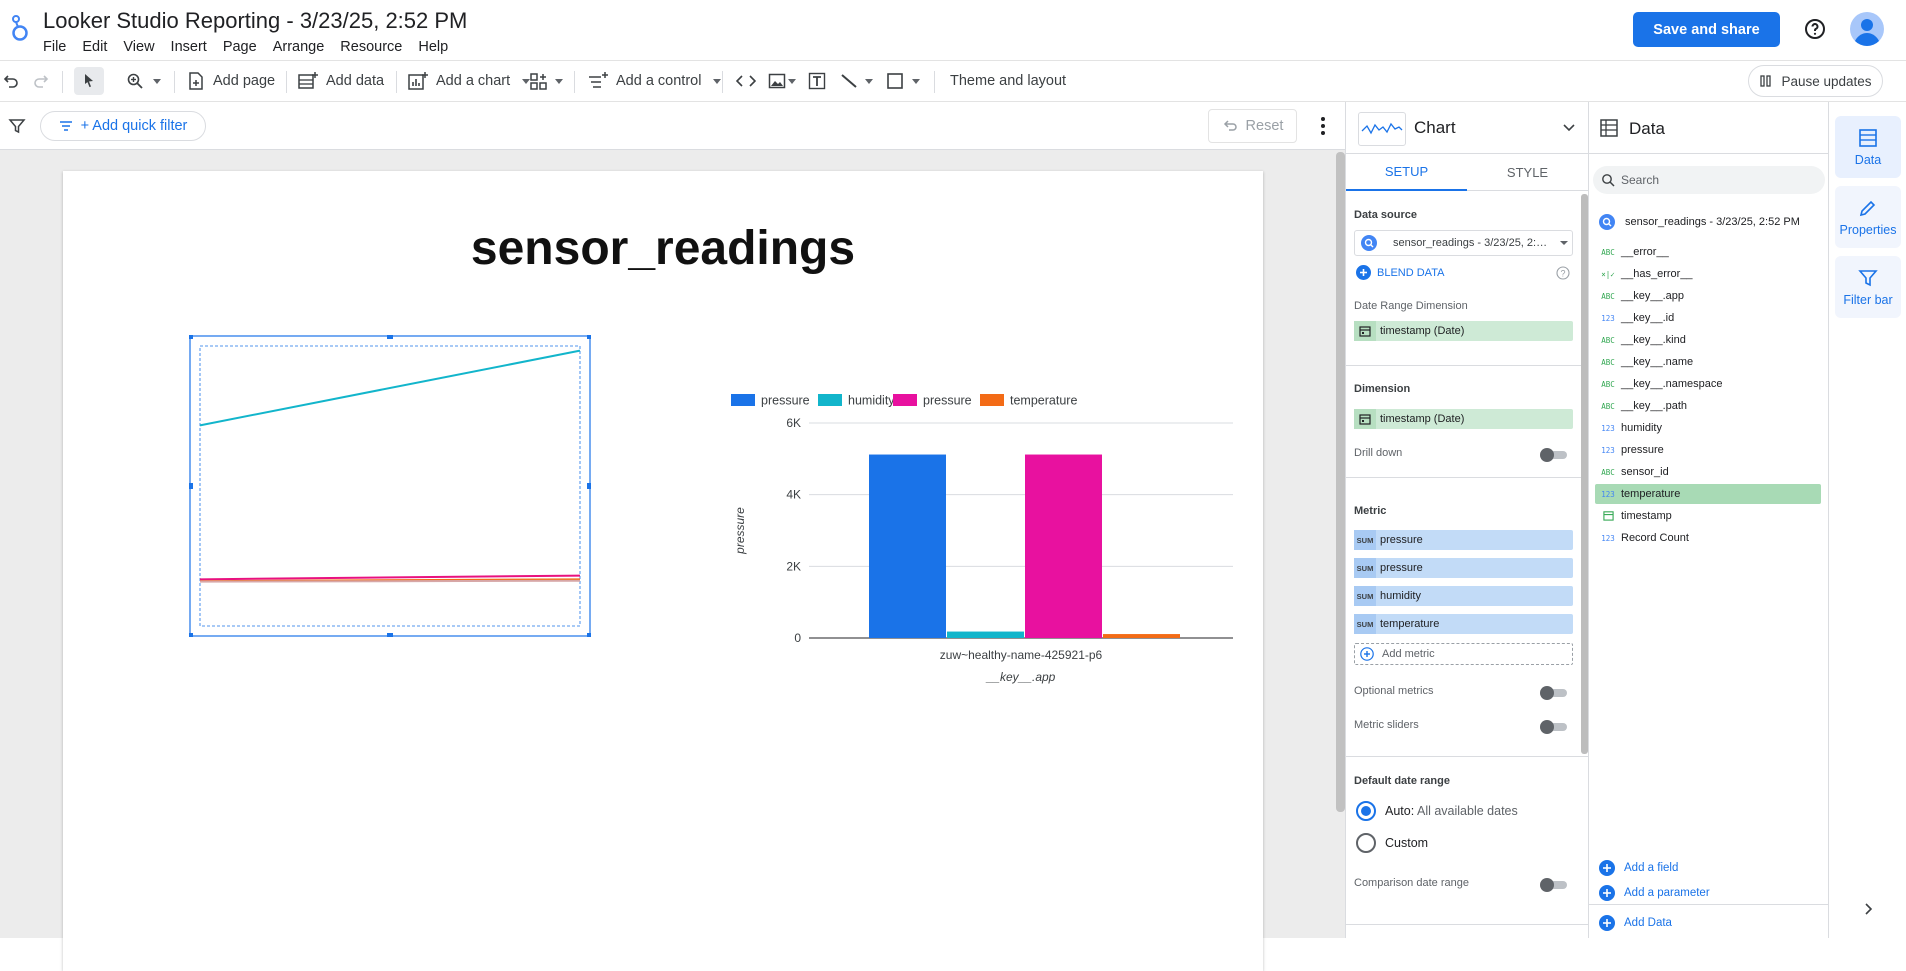 This screenshot has width=1906, height=971. I want to click on redo-icon, so click(41, 81).